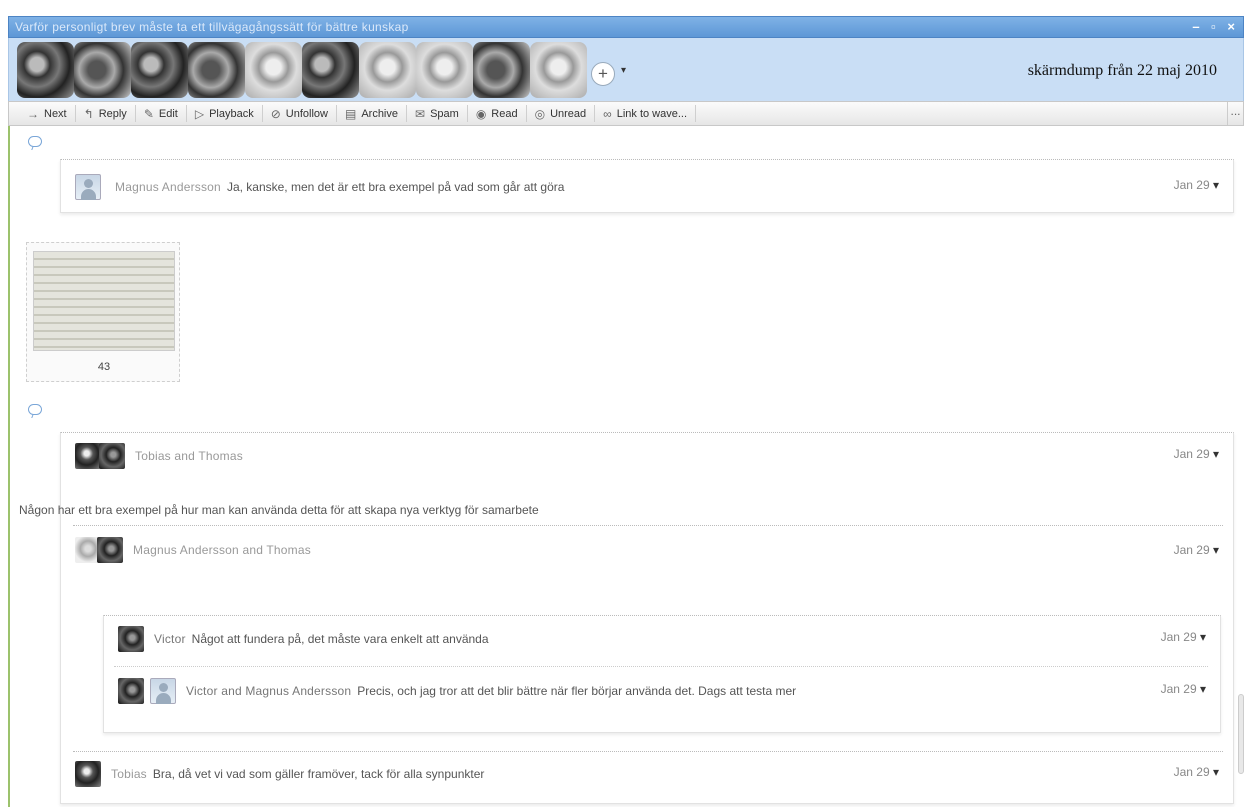 The height and width of the screenshot is (807, 1244). What do you see at coordinates (129, 774) in the screenshot?
I see `blip-author: Tobias` at bounding box center [129, 774].